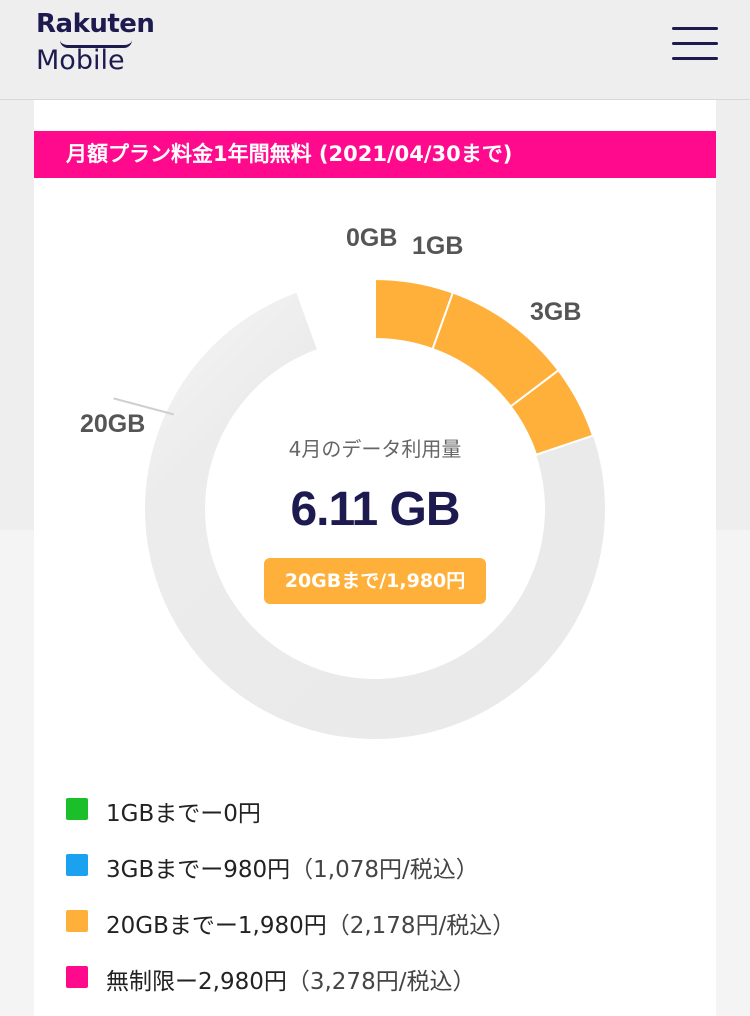 The image size is (750, 1016). I want to click on legend-label: 1GBまでー0円, so click(183, 814).